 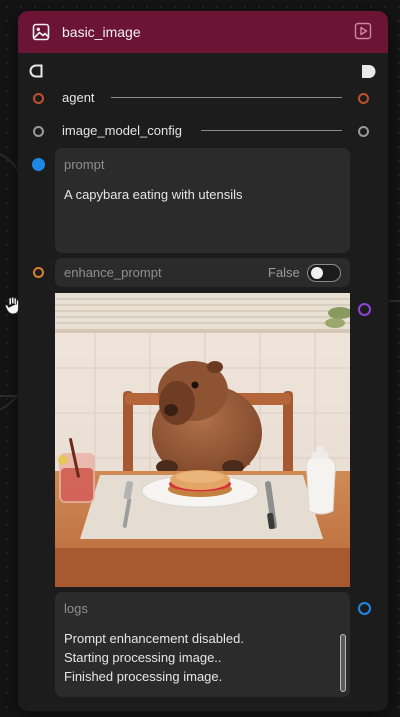 I want to click on prompt-label: prompt, so click(x=84, y=164).